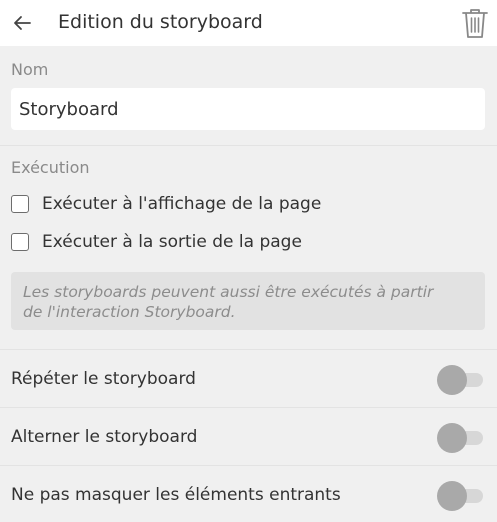 The width and height of the screenshot is (497, 522). Describe the element at coordinates (172, 242) in the screenshot. I see `checkbox-label: Exécuter à la sortie de la page` at that location.